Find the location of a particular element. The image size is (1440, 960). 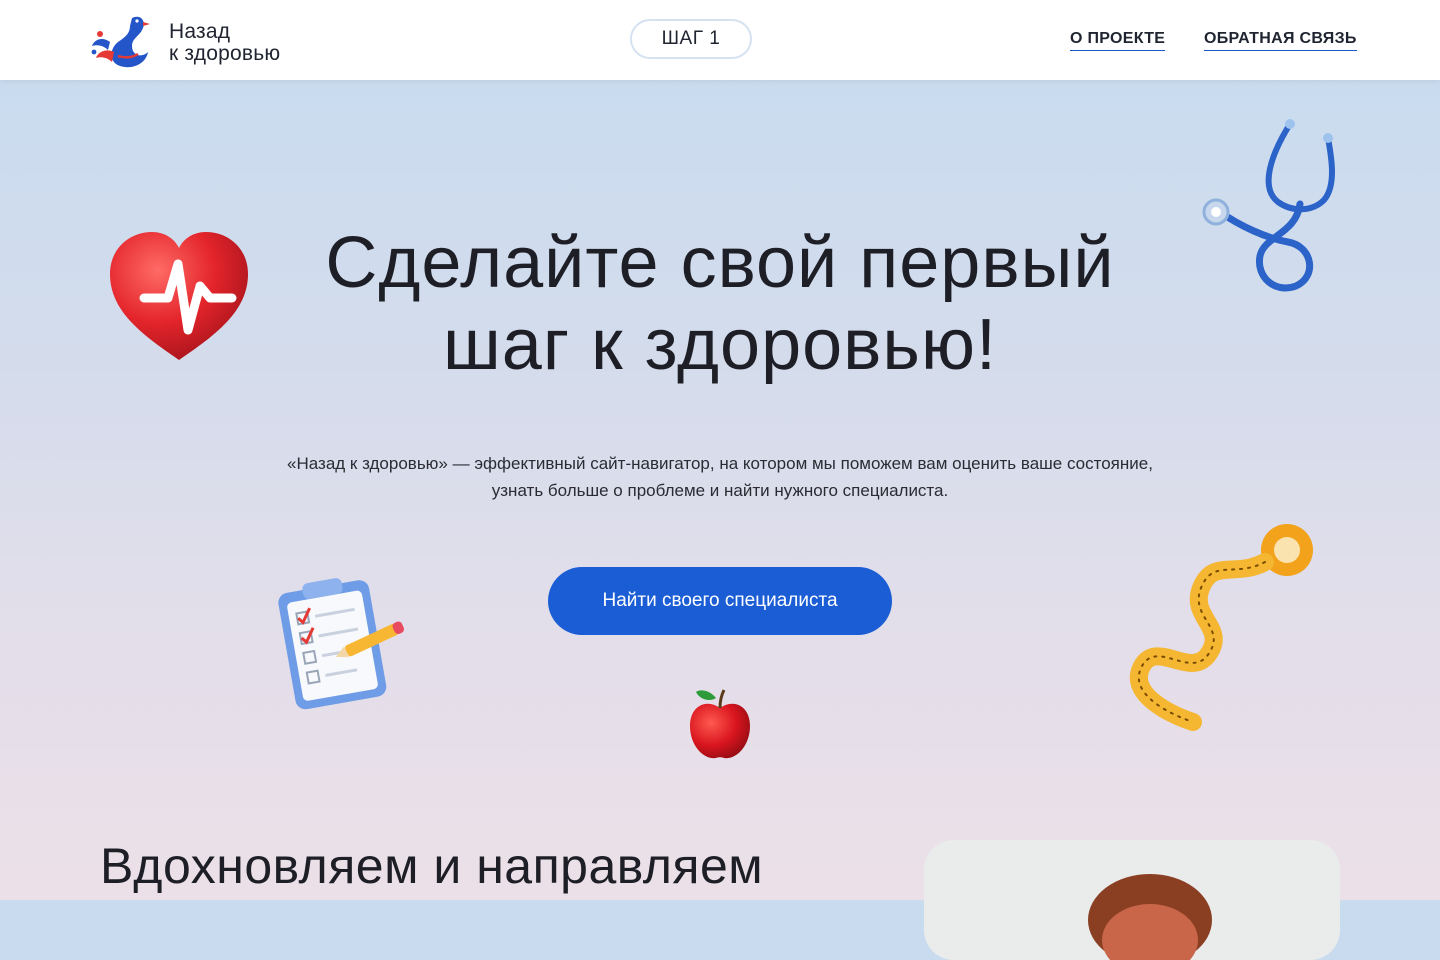

clipboard-checklist-icon is located at coordinates (341, 644).